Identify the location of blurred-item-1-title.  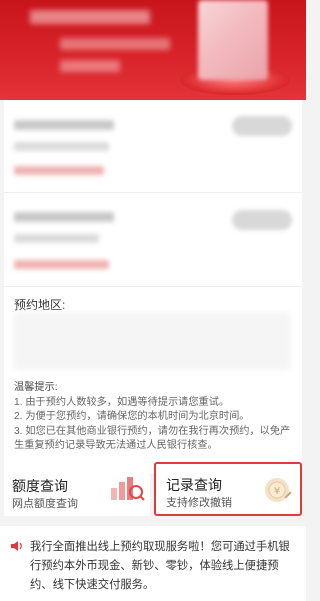
(64, 125).